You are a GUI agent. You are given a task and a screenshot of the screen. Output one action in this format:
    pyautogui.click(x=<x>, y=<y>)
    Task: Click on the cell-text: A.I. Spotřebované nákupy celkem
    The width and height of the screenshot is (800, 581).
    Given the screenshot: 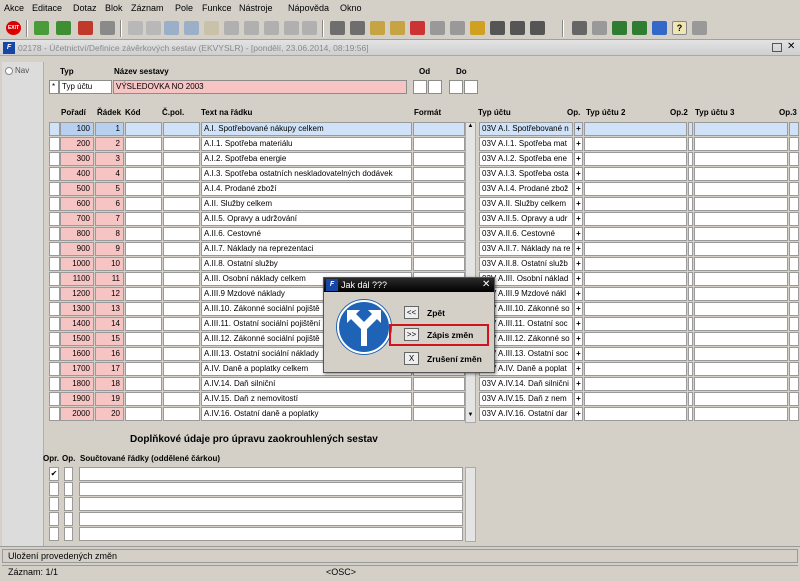 What is the action you would take?
    pyautogui.click(x=306, y=129)
    